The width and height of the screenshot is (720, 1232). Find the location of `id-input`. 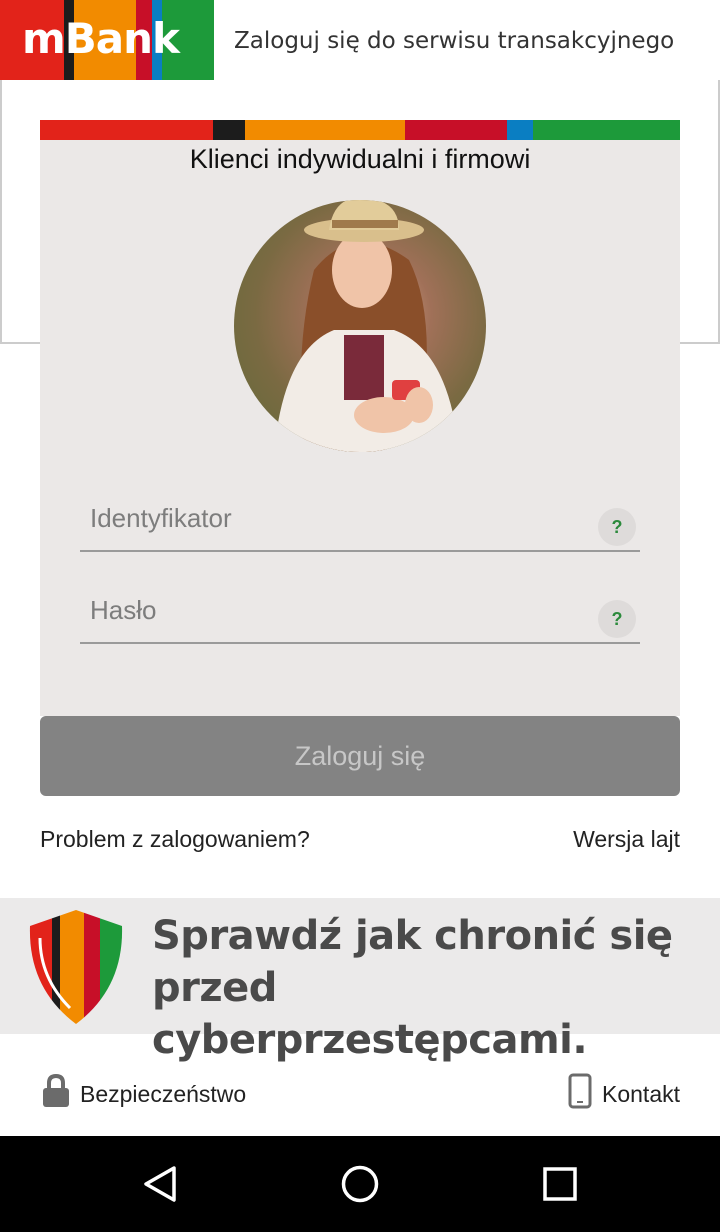

id-input is located at coordinates (330, 518).